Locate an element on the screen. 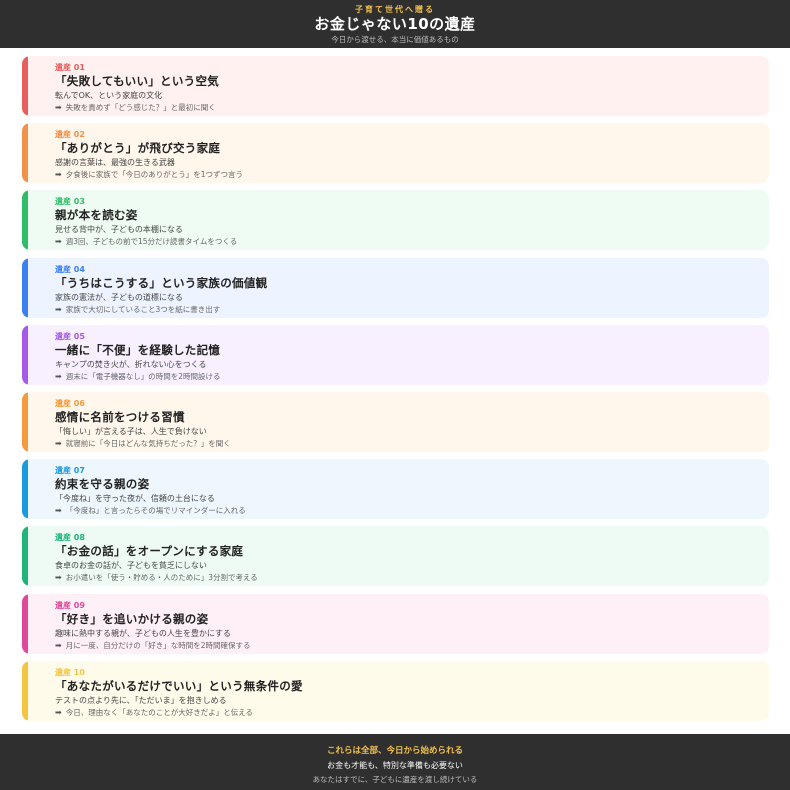 The image size is (790, 790). card-action-text: 夕食後に家族で「今日のありがとう」を1つずつ言う is located at coordinates (154, 175).